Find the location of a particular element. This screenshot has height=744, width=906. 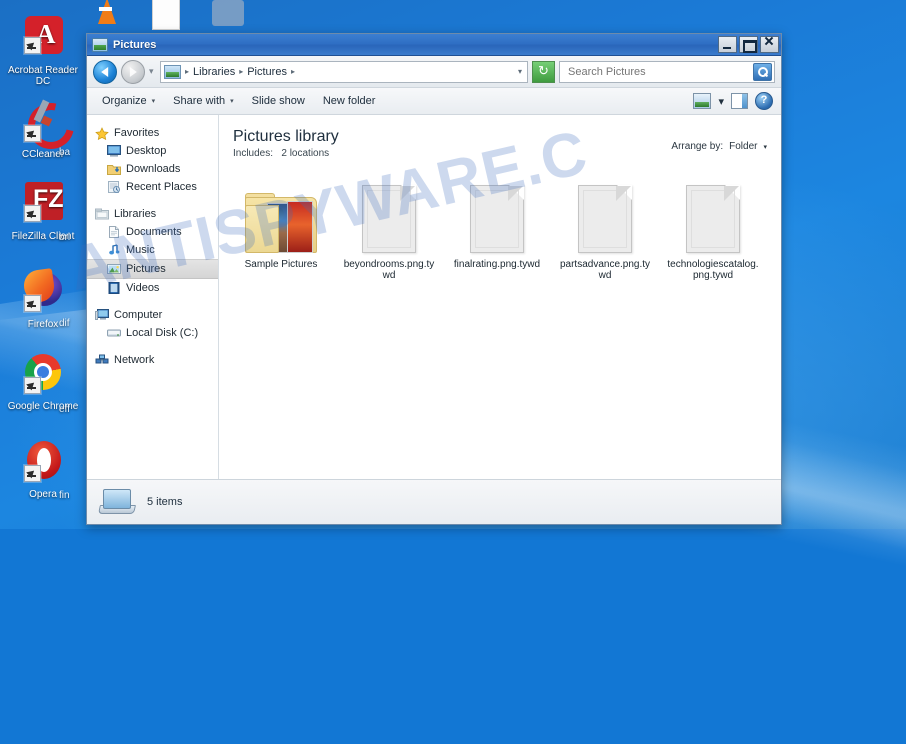

sidebar-item-local-disk-c: Local Disk (C:) is located at coordinates (152, 333).